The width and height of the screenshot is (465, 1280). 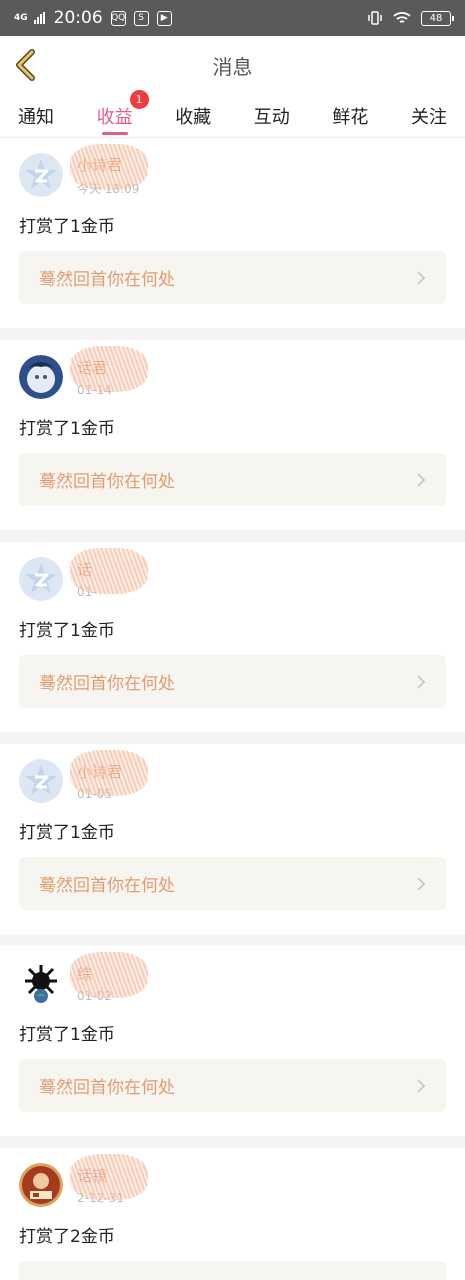 What do you see at coordinates (39, 18) in the screenshot?
I see `signal-icon` at bounding box center [39, 18].